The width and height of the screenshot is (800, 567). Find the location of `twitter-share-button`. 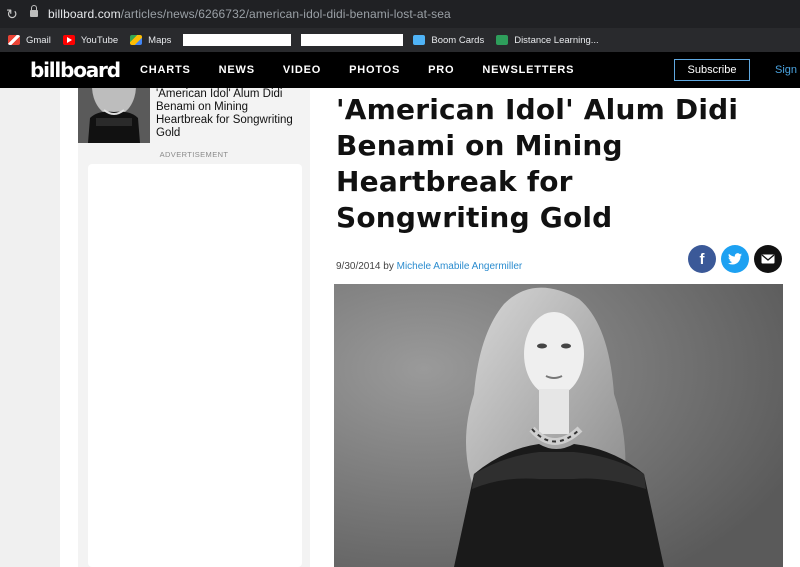

twitter-share-button is located at coordinates (735, 259).